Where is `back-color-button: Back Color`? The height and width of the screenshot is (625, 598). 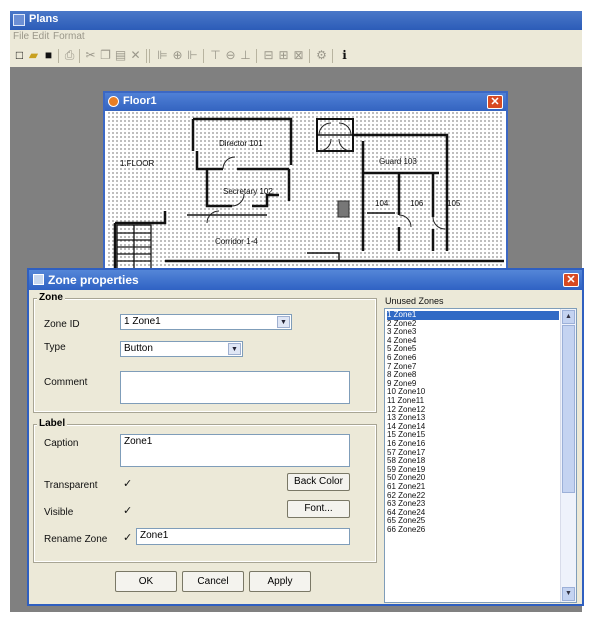 back-color-button: Back Color is located at coordinates (318, 482).